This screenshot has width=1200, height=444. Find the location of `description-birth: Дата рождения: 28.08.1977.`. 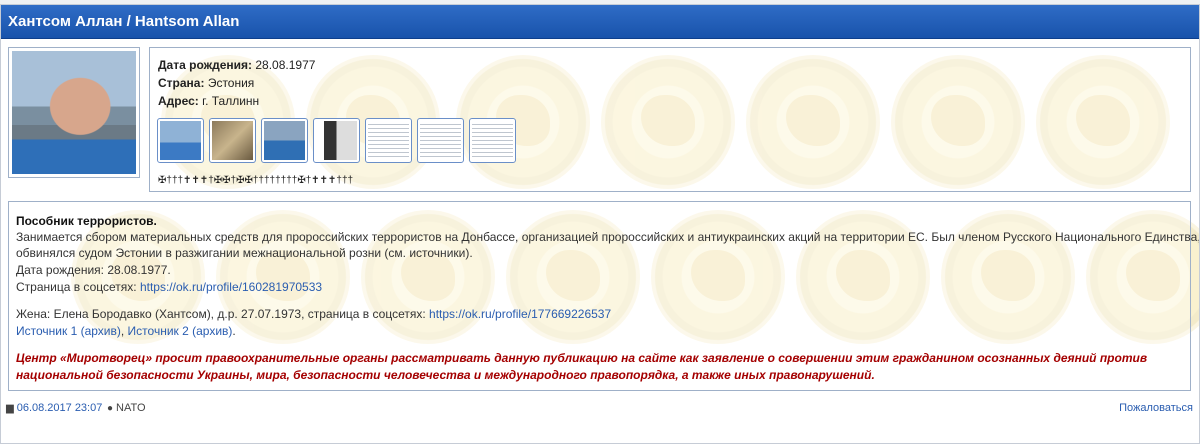

description-birth: Дата рождения: 28.08.1977. is located at coordinates (93, 270).